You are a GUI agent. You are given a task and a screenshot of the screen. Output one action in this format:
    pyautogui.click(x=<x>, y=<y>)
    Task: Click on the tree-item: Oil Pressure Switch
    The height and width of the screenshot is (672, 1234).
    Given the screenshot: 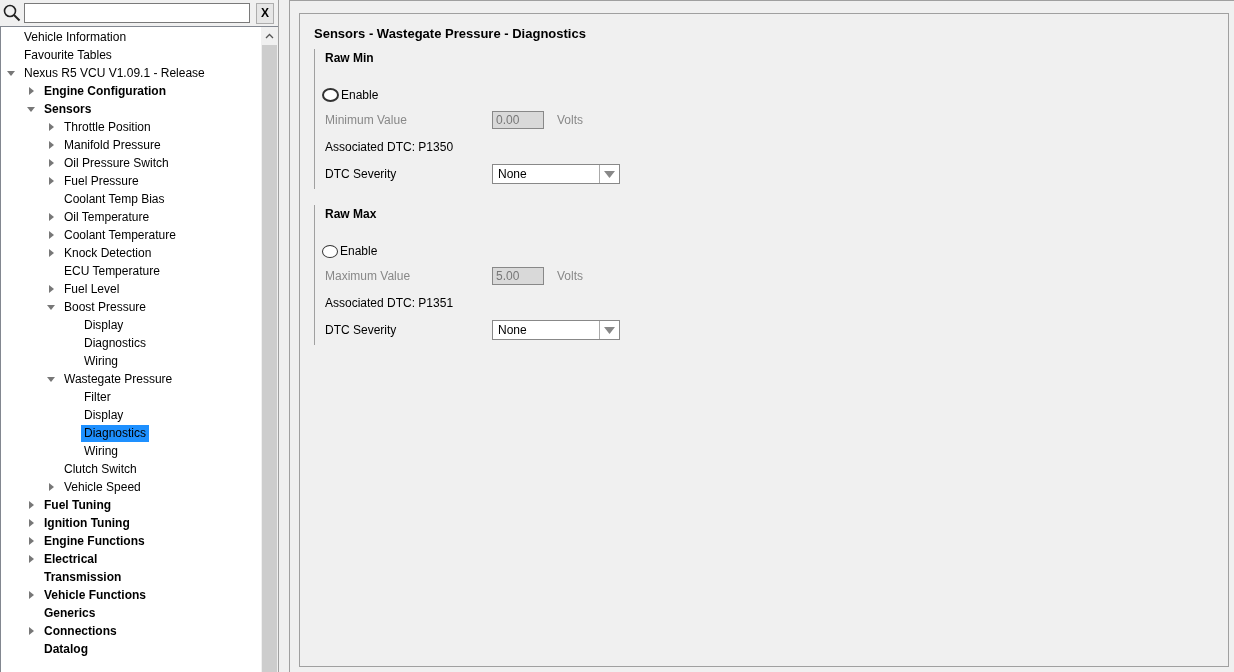 What is the action you would take?
    pyautogui.click(x=116, y=163)
    